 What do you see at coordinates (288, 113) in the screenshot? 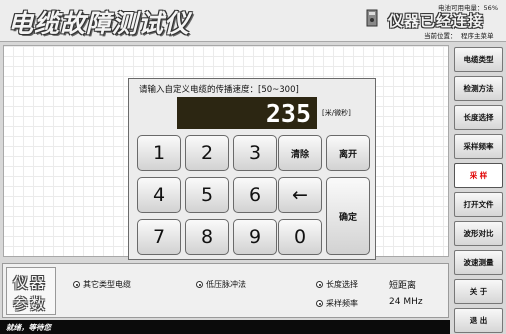
I see `speed-value: 235` at bounding box center [288, 113].